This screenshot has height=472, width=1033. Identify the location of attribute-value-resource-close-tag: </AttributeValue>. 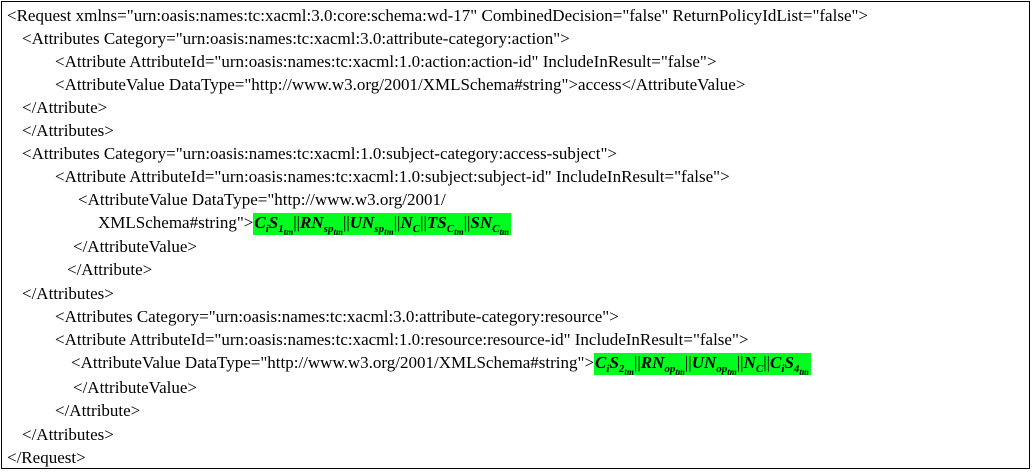
(135, 387).